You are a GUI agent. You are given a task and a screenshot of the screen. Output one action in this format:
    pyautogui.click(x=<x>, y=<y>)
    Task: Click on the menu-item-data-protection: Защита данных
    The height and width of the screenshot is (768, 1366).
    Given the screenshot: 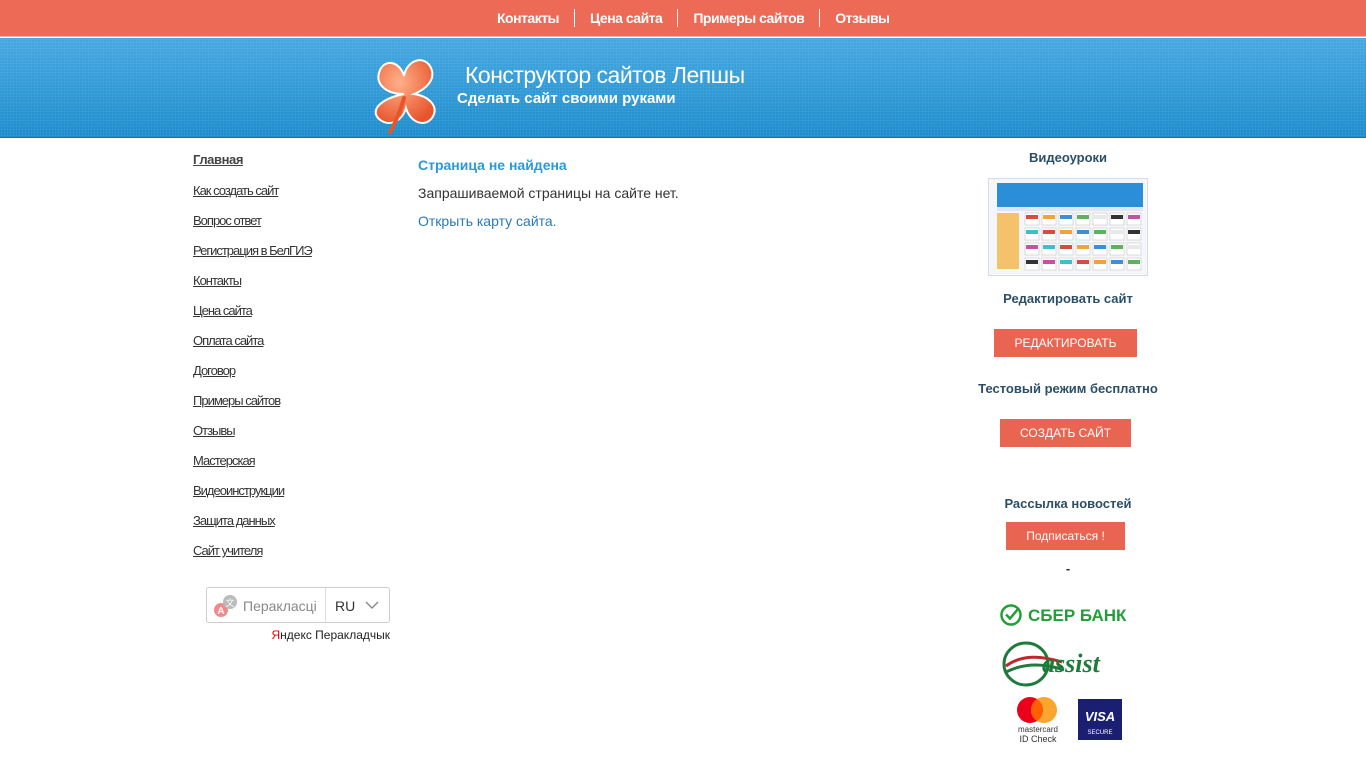 What is the action you would take?
    pyautogui.click(x=252, y=528)
    